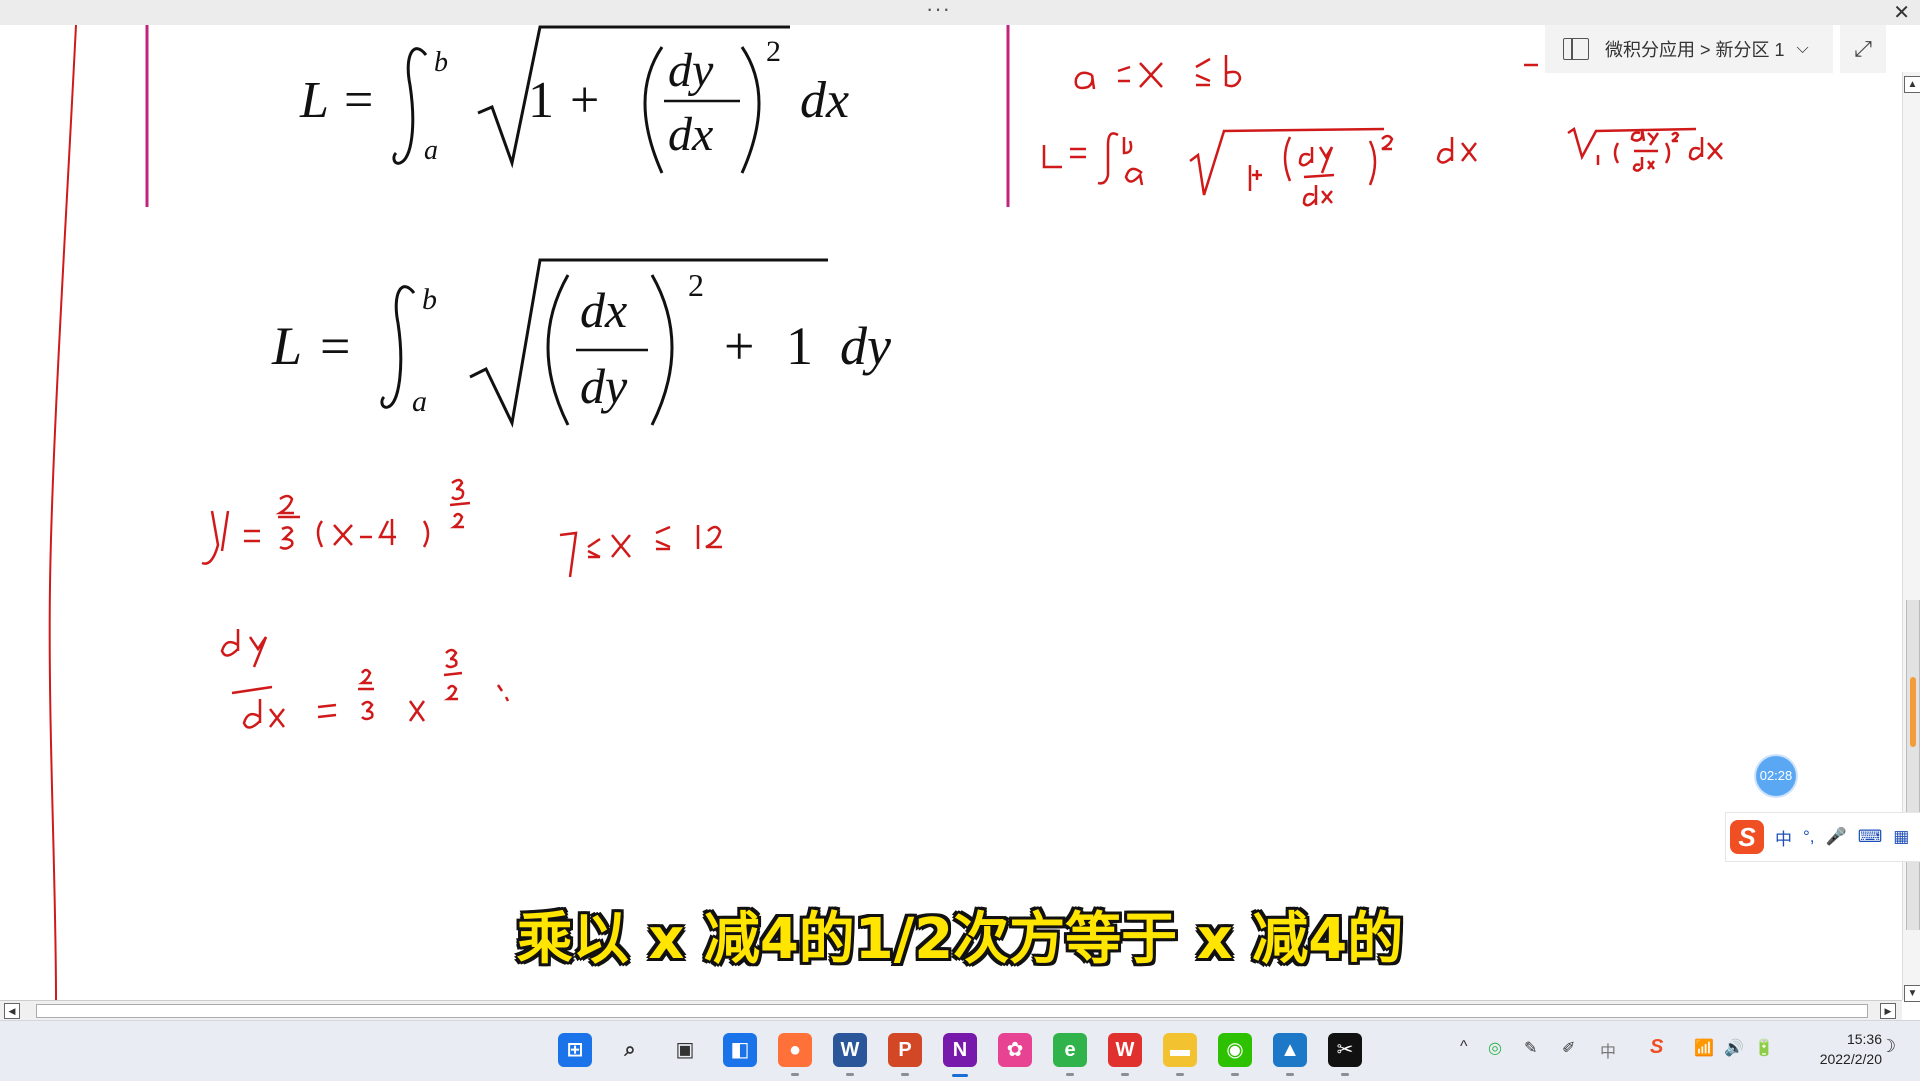 The image size is (1920, 1081). Describe the element at coordinates (1783, 837) in the screenshot. I see `ime-mode-toggle: 中` at that location.